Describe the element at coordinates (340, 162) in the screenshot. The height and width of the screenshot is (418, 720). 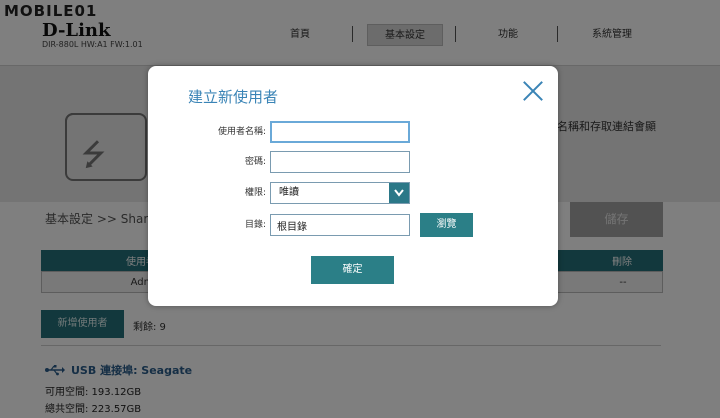
I see `password-input` at that location.